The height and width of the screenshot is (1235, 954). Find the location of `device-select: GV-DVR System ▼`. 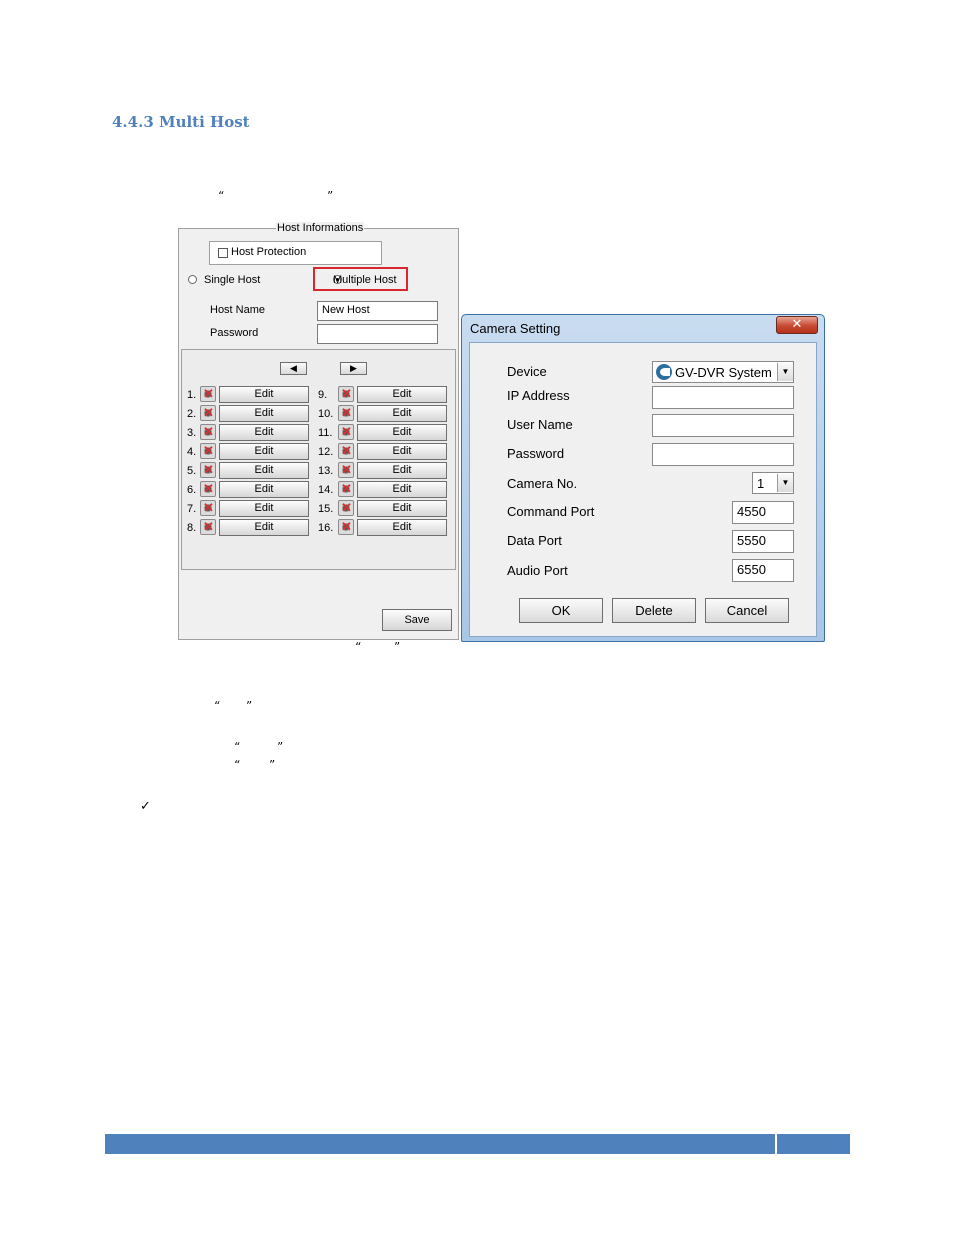

device-select: GV-DVR System ▼ is located at coordinates (723, 372).